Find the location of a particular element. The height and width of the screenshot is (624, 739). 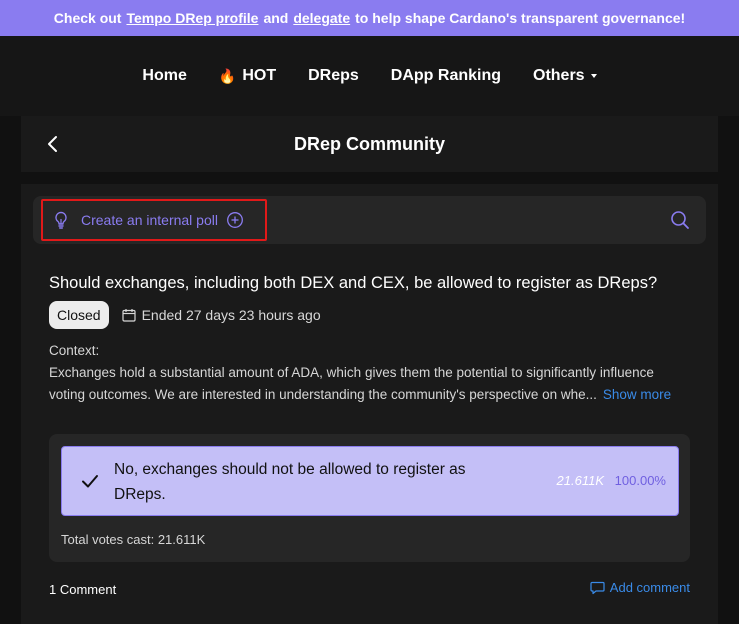

page-header: DRep Community is located at coordinates (369, 144).